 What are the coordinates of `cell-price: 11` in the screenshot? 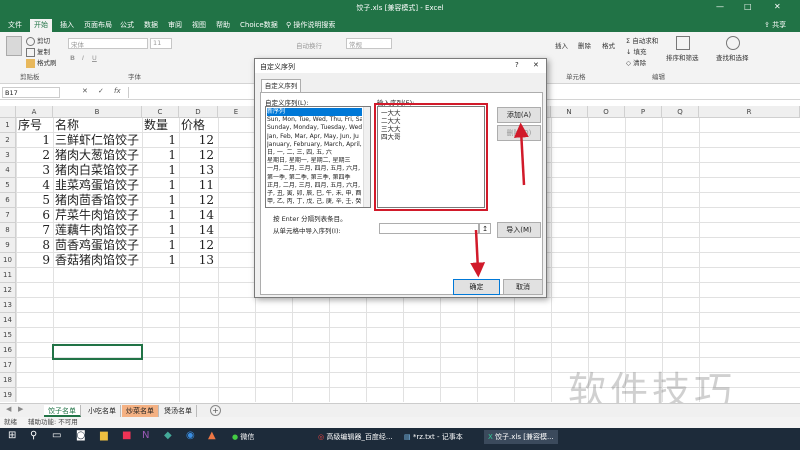 It's located at (197, 185).